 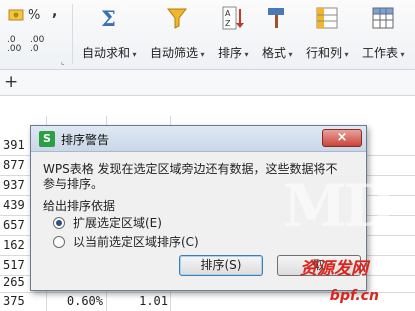 I want to click on dialog-titlebar: S 排序警告 ×, so click(x=198, y=139).